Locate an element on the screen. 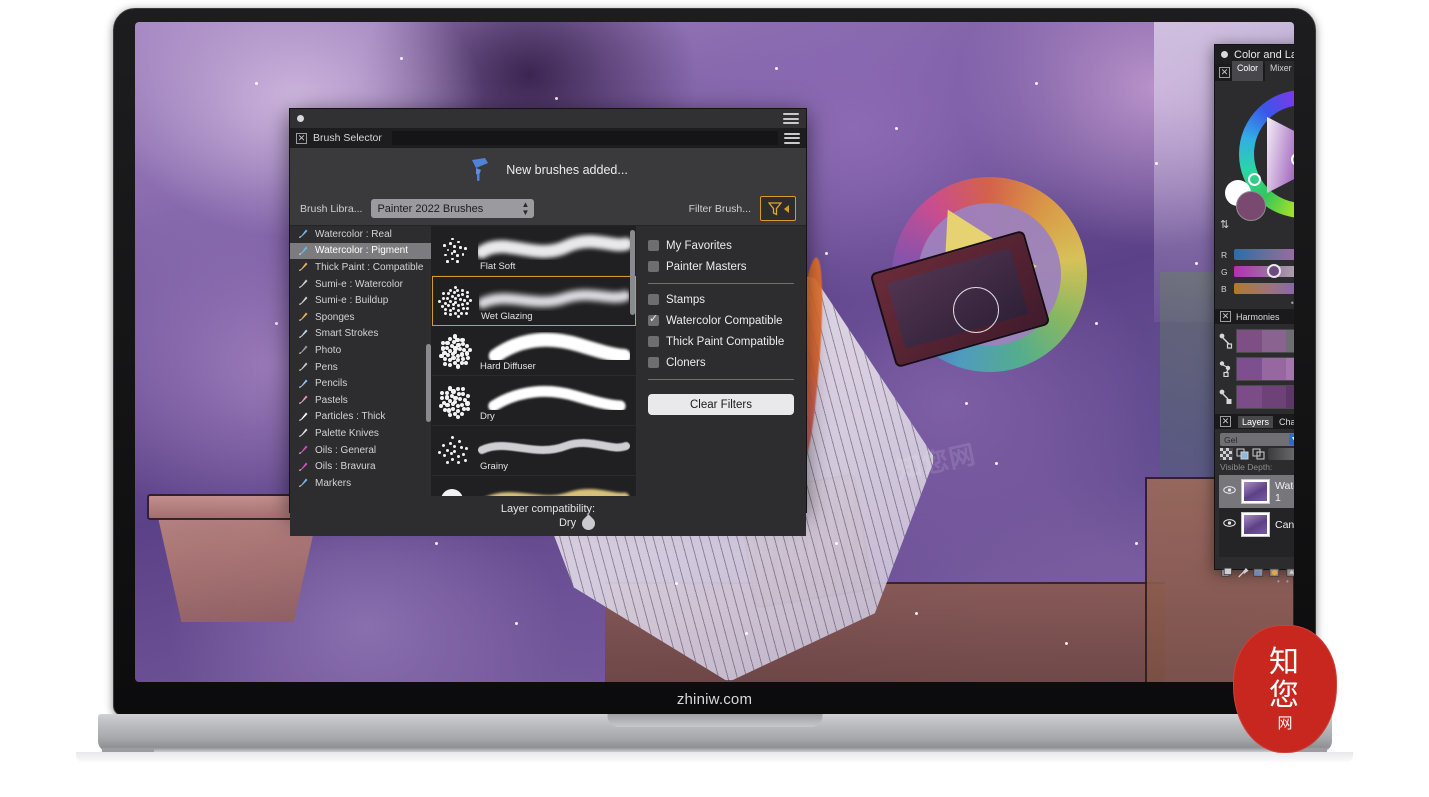 The width and height of the screenshot is (1429, 797). opacity-slider is located at coordinates (1281, 454).